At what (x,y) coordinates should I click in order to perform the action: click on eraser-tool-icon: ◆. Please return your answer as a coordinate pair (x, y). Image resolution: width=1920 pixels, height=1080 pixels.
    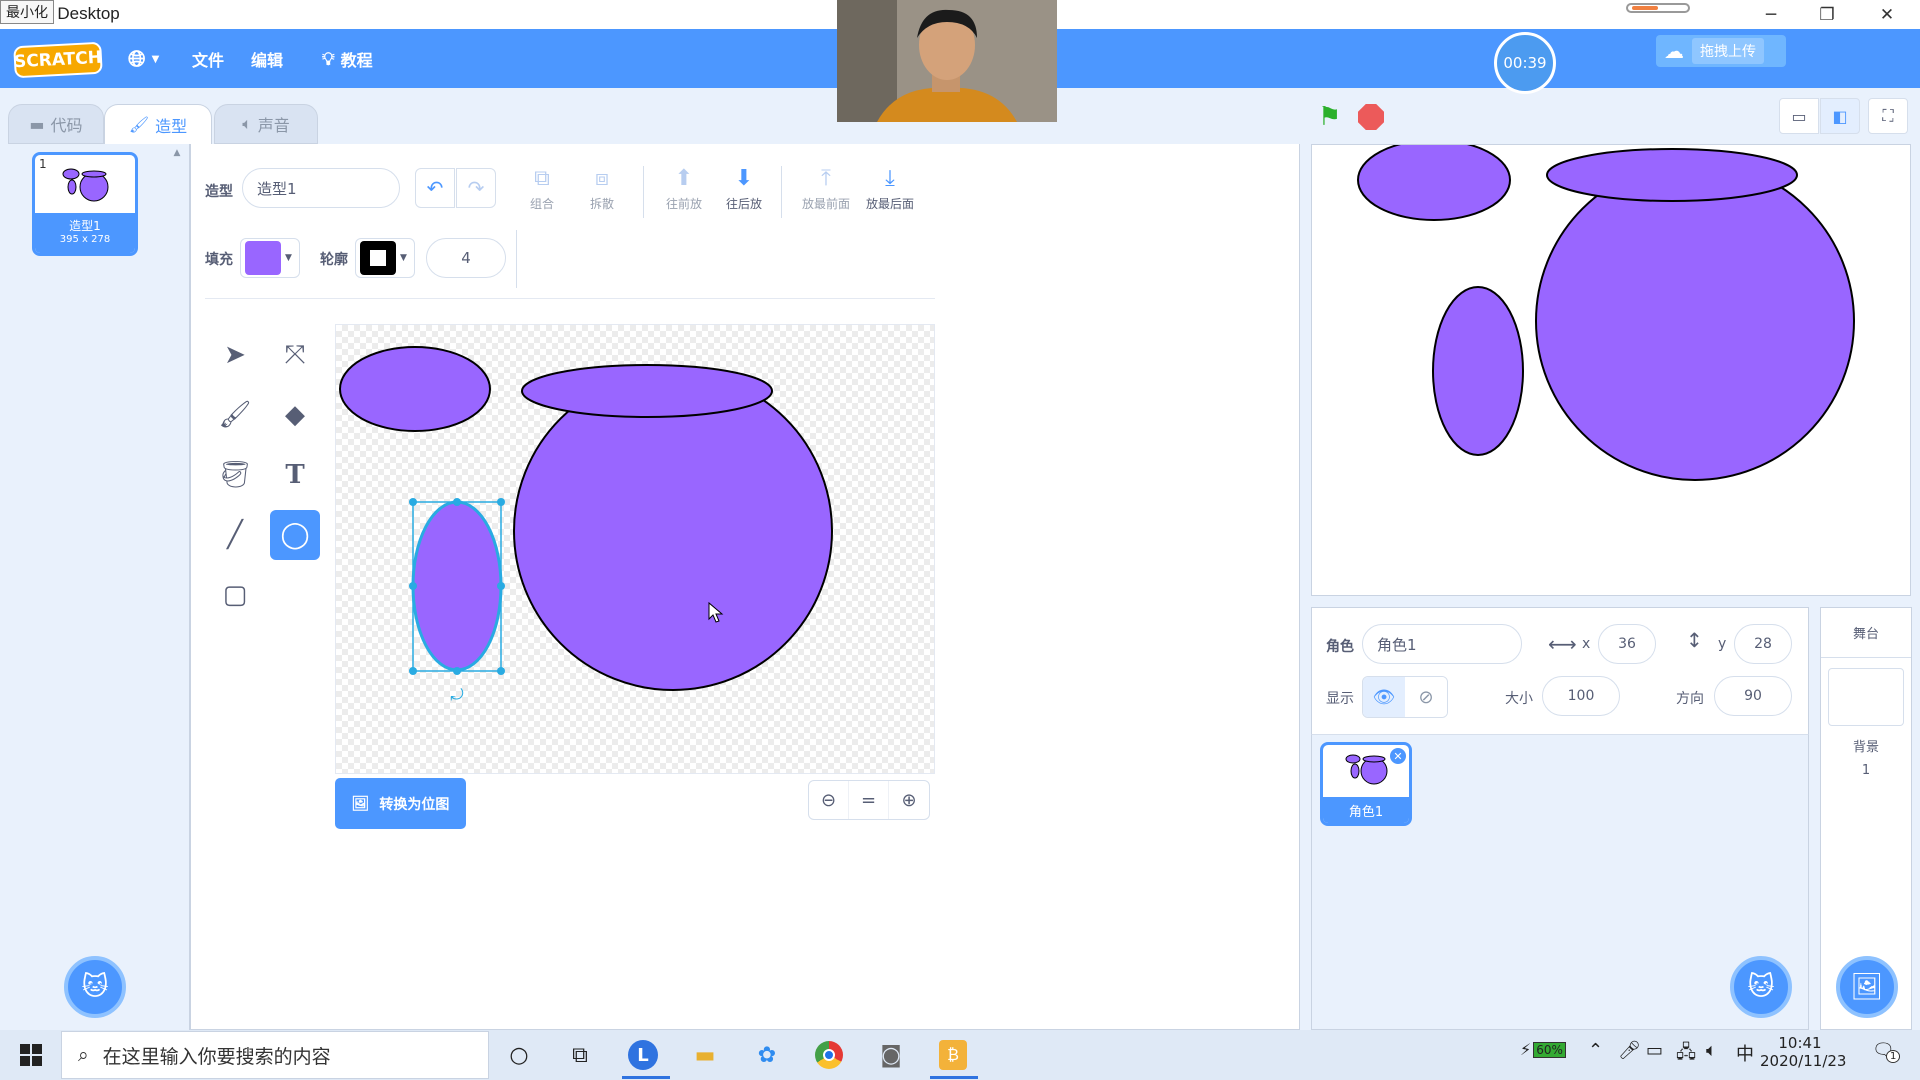
    Looking at the image, I should click on (295, 415).